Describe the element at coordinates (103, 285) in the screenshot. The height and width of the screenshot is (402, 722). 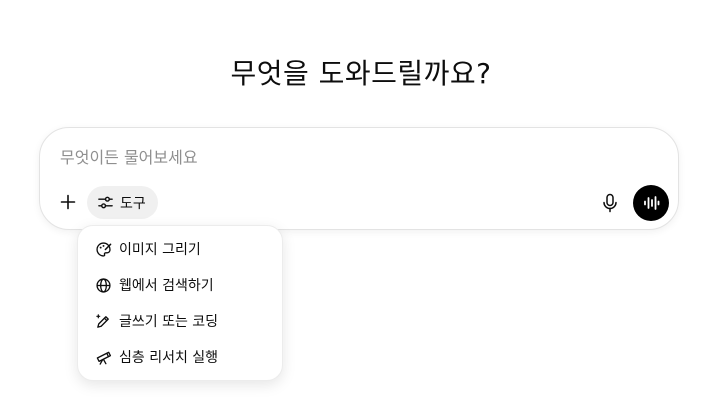
I see `globe-icon` at that location.